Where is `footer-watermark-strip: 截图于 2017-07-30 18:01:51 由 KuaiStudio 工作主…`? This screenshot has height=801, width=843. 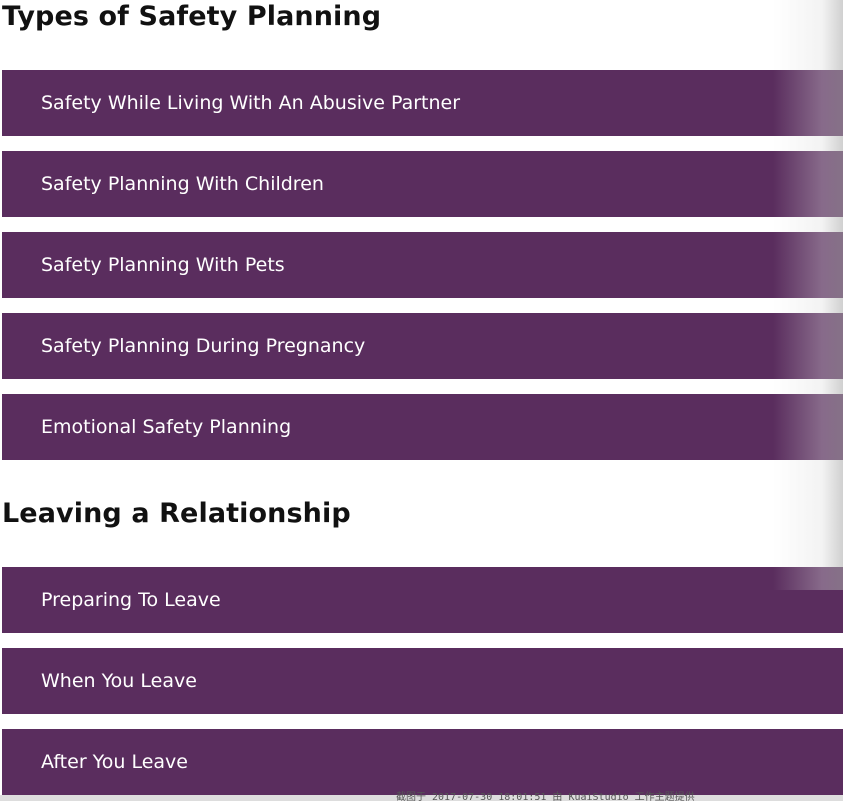 footer-watermark-strip: 截图于 2017-07-30 18:01:51 由 KuaiStudio 工作主… is located at coordinates (421, 796).